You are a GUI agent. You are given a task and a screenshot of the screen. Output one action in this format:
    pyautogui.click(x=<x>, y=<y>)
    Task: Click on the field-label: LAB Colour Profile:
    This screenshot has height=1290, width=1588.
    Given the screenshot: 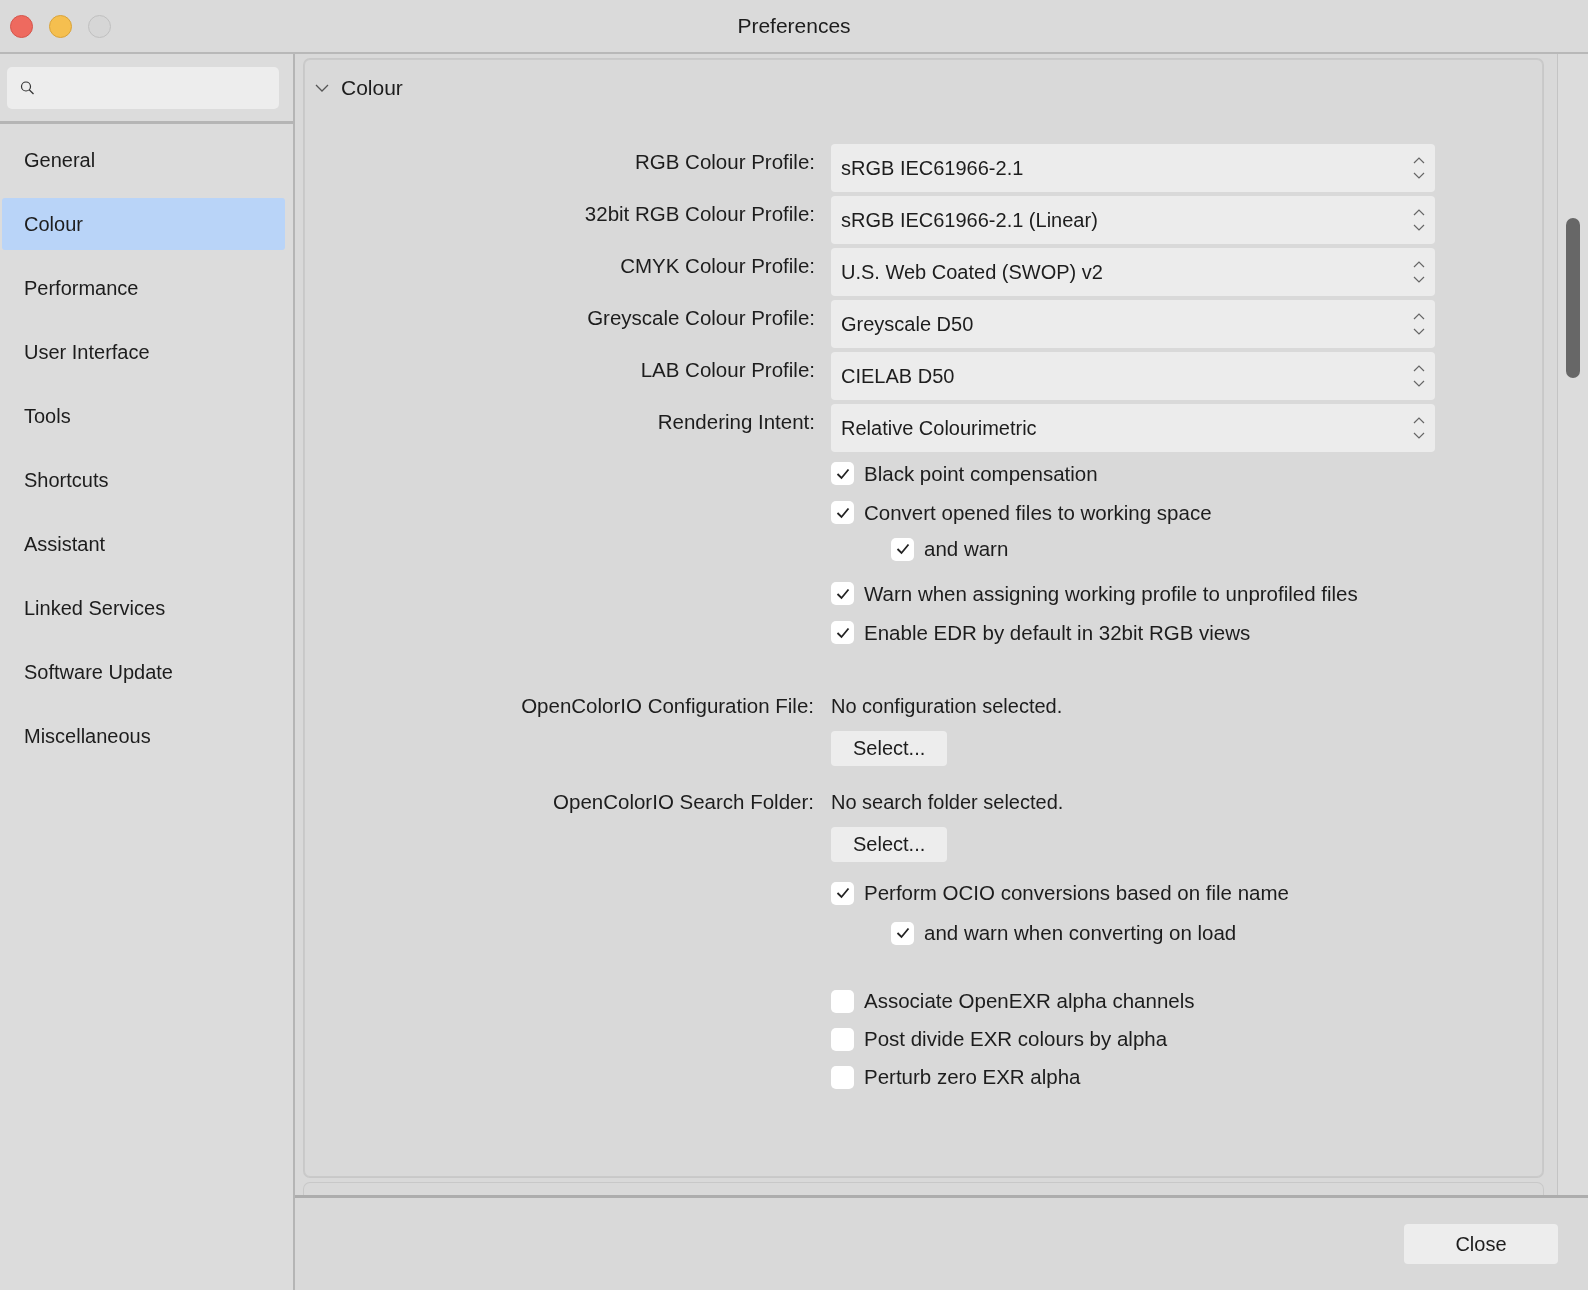 What is the action you would take?
    pyautogui.click(x=727, y=369)
    